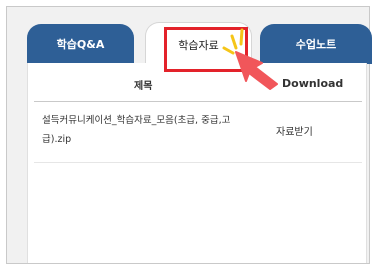  Describe the element at coordinates (80, 44) in the screenshot. I see `tab-learning-qa: 학습Q&A` at that location.